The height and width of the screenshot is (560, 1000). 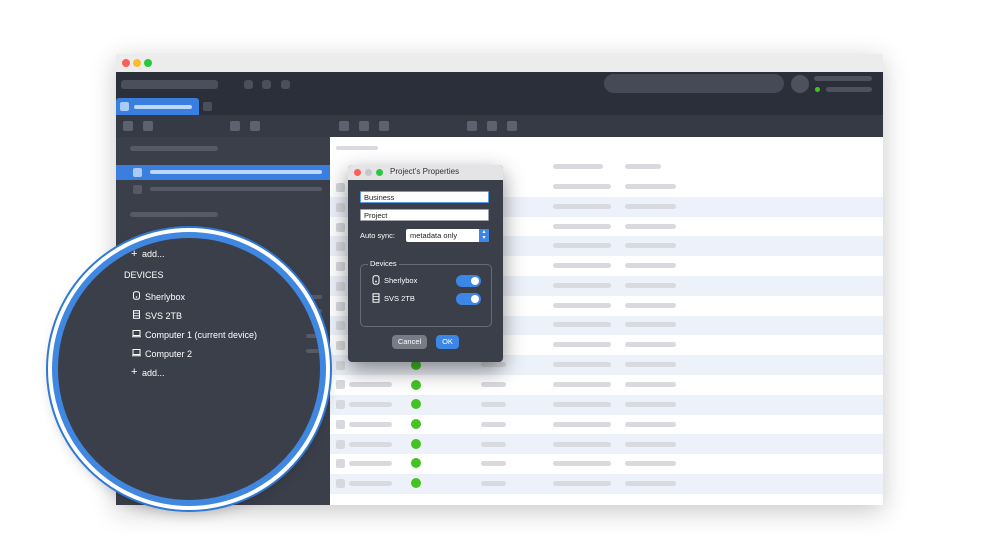 What do you see at coordinates (694, 83) in the screenshot?
I see `search-input` at bounding box center [694, 83].